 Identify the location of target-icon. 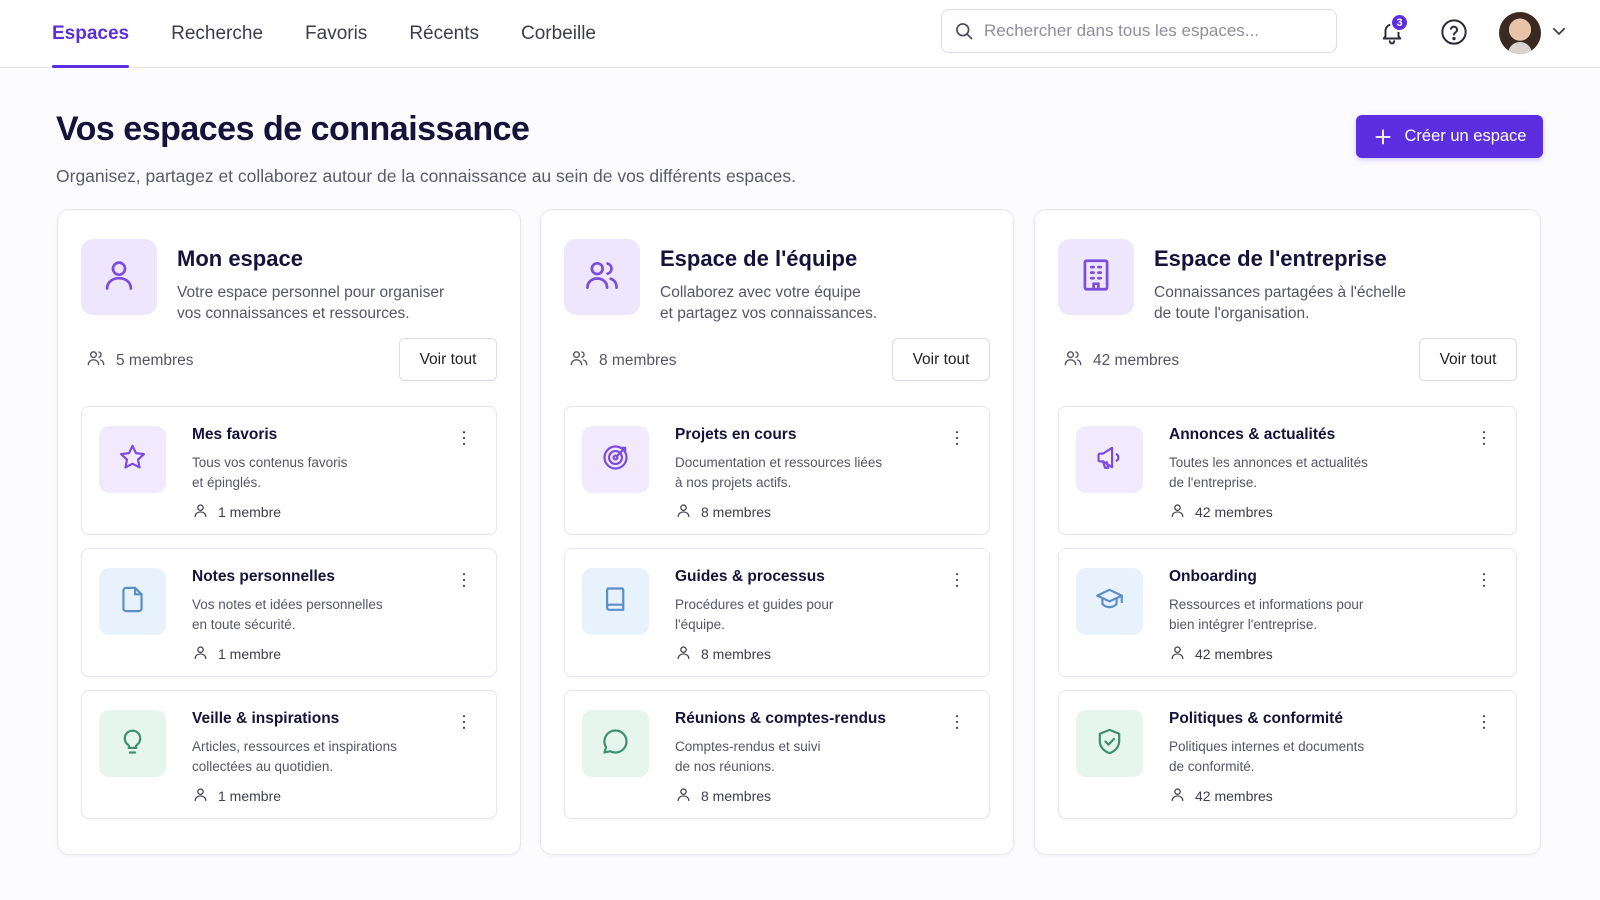
(615, 460).